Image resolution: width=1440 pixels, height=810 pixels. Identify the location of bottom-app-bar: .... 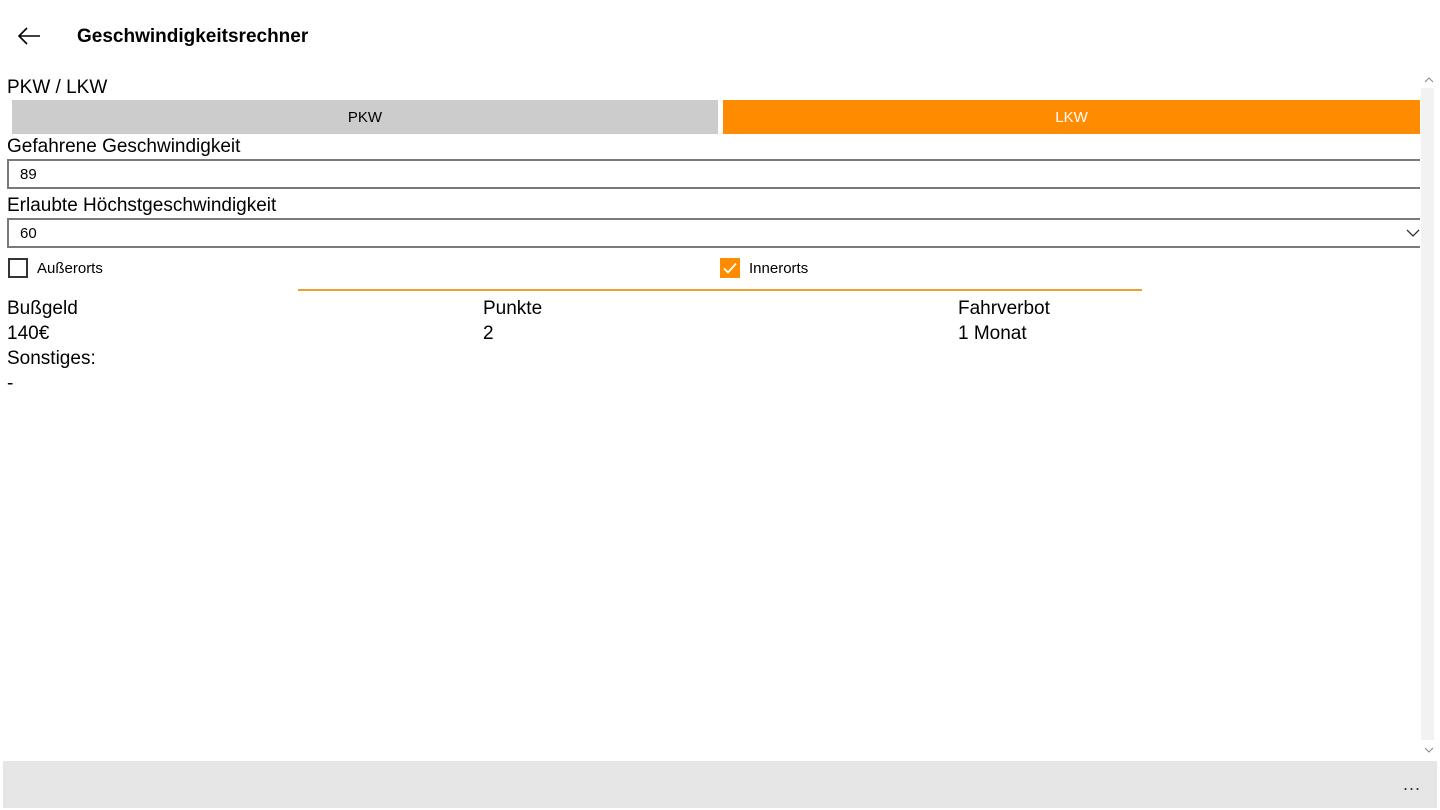
(720, 784).